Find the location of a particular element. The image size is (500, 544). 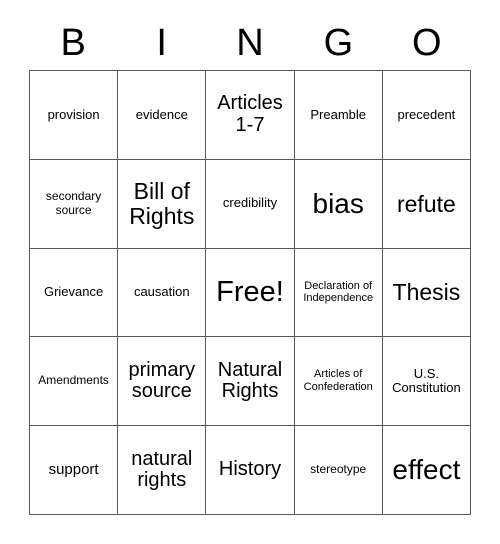

bingo-cell-label: Natural Rights is located at coordinates (250, 380).